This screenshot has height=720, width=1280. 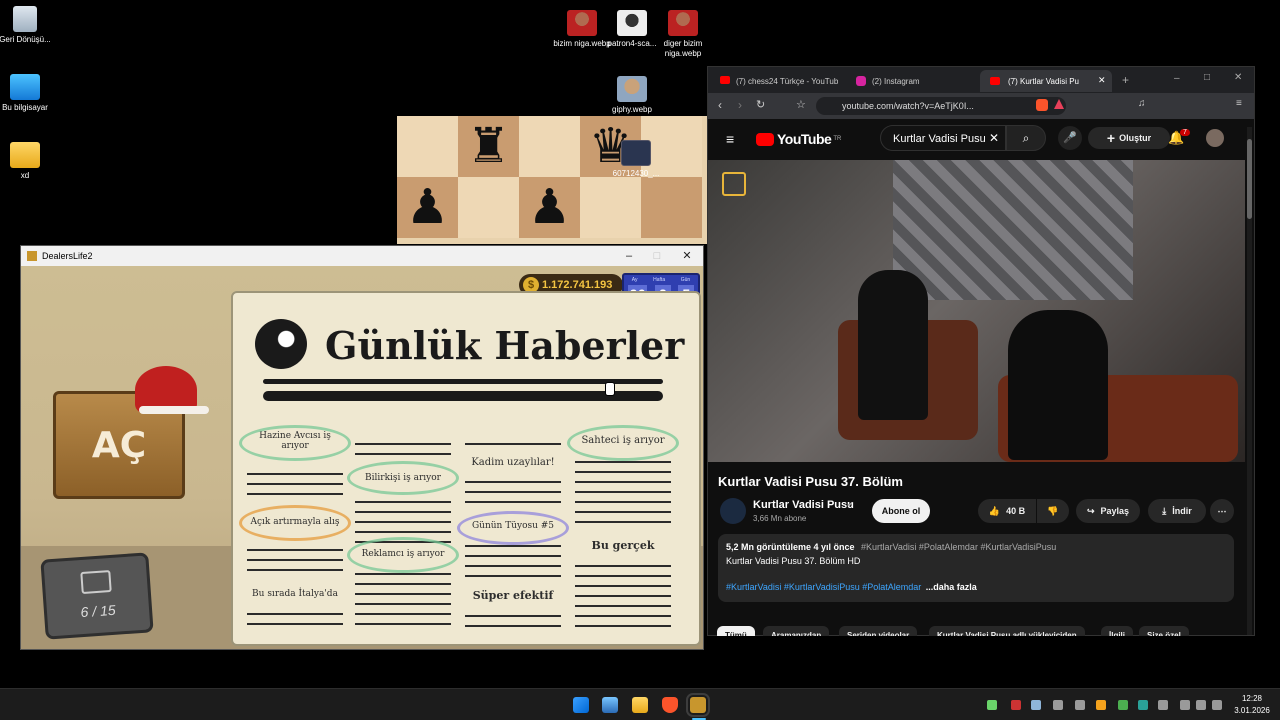 What do you see at coordinates (1215, 138) in the screenshot?
I see `avatar` at bounding box center [1215, 138].